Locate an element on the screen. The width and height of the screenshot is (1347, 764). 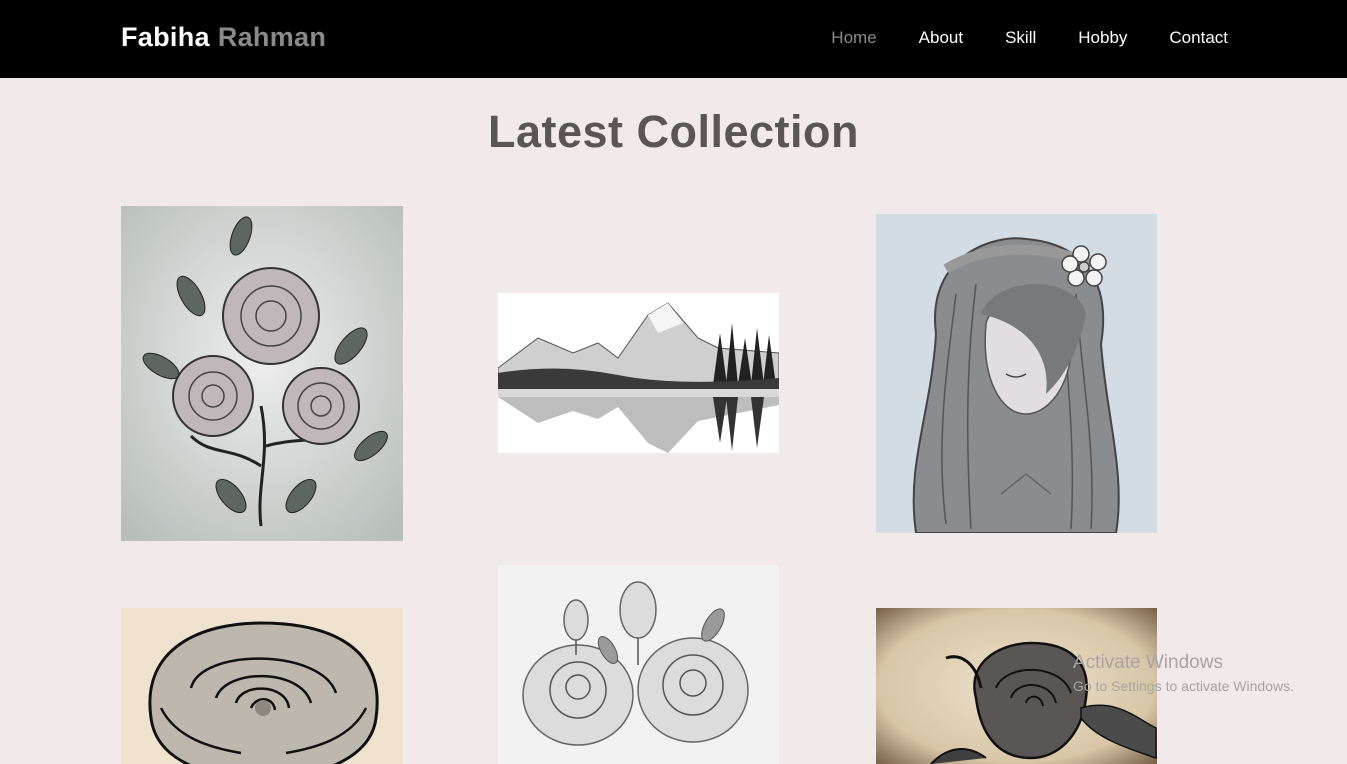
main-nav: Home About Skill Hobby Contact is located at coordinates (1029, 38).